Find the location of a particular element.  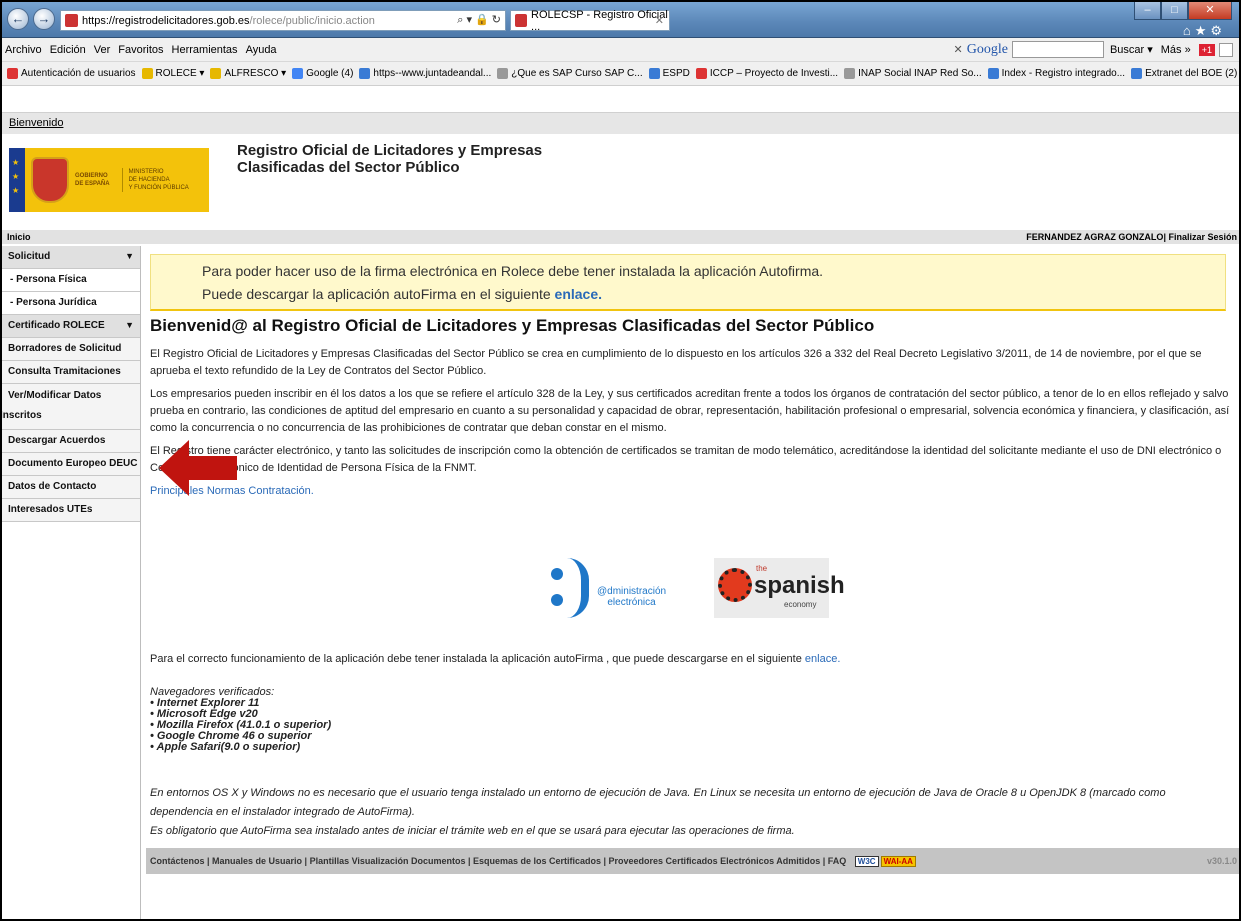

spanish-main: spanish is located at coordinates (799, 585).